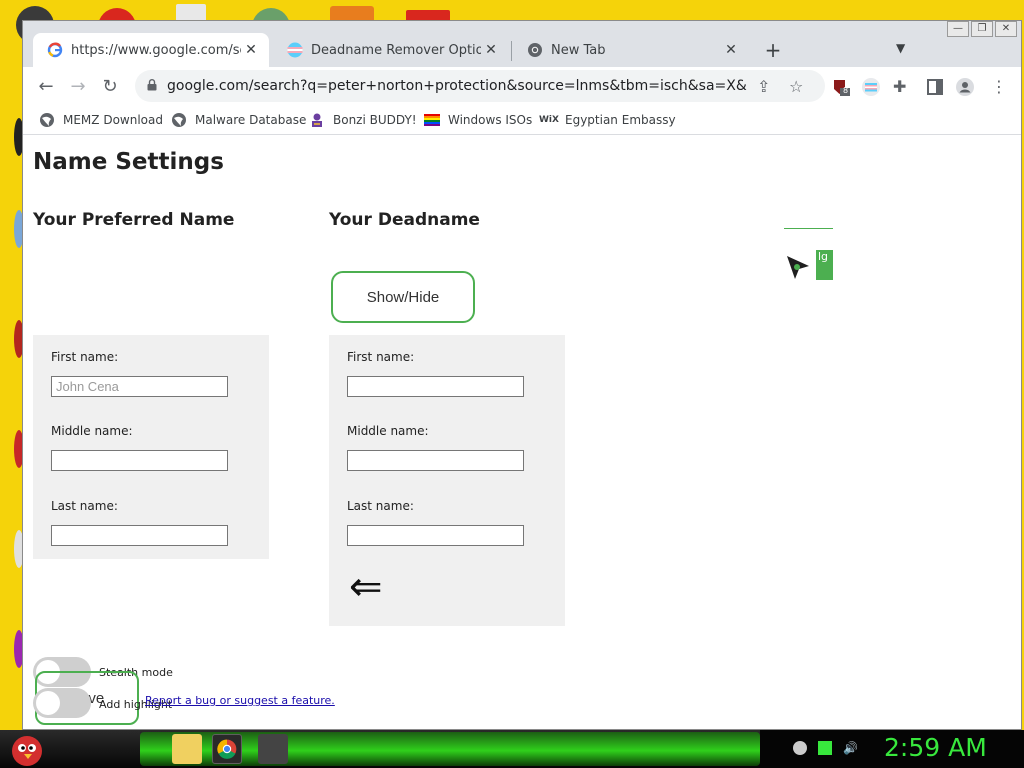 The image size is (1024, 768). What do you see at coordinates (631, 50) in the screenshot?
I see `tab-new-tab: New Tab ✕` at bounding box center [631, 50].